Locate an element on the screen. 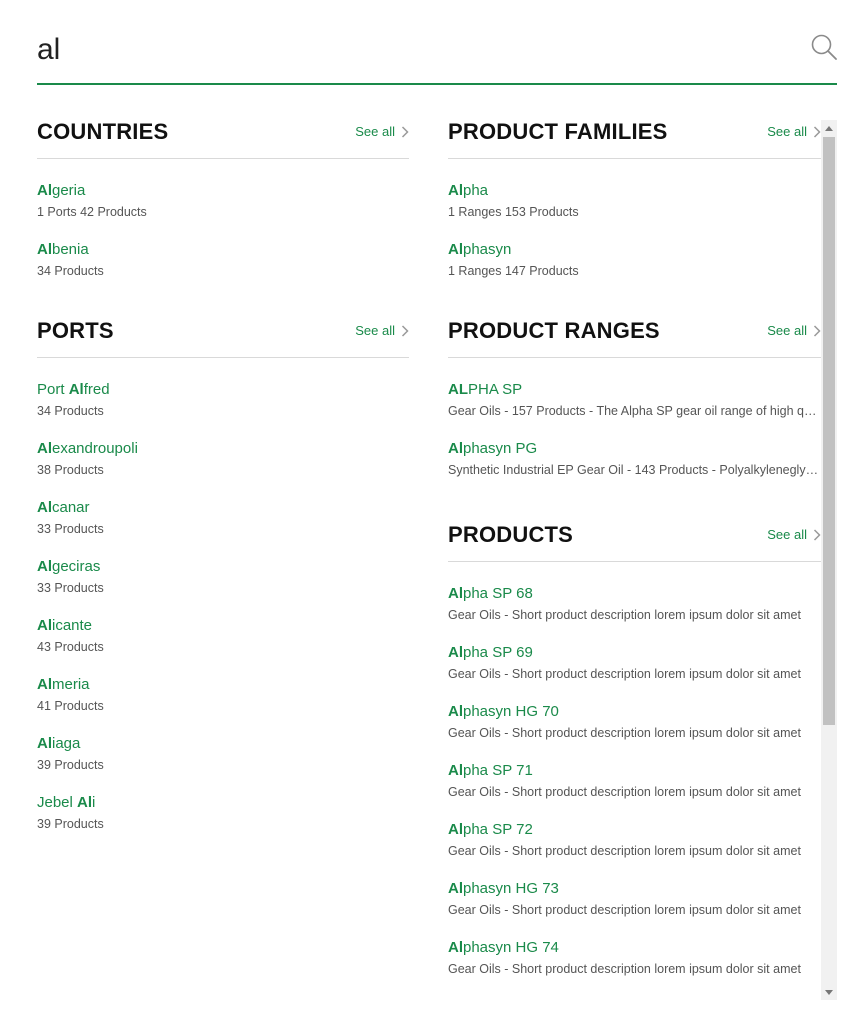  result-subtitle: 41 Products is located at coordinates (70, 706).